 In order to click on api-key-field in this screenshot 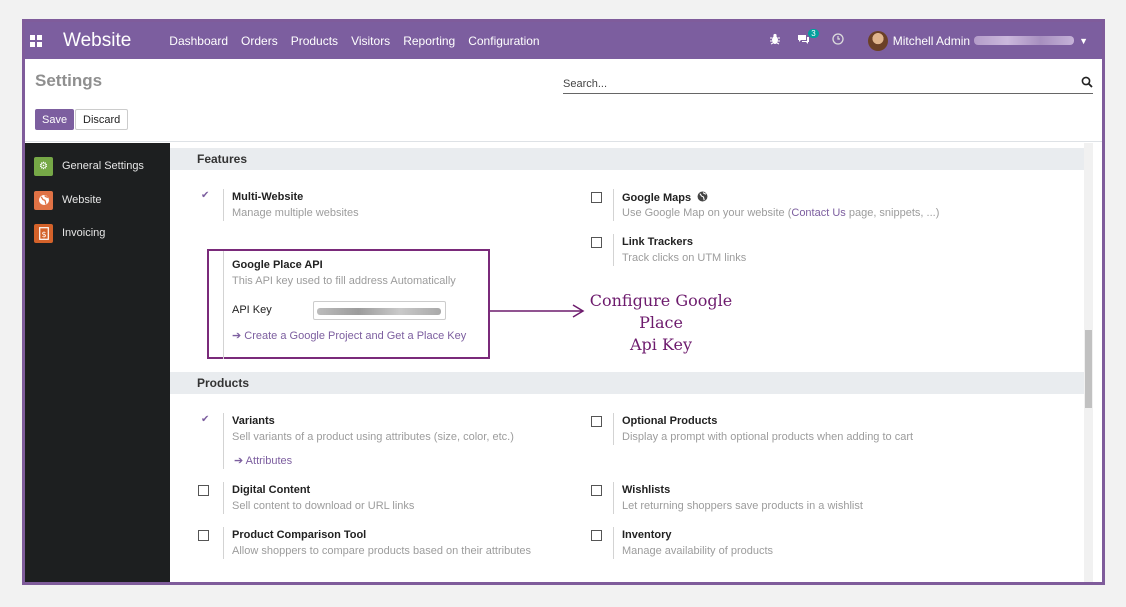, I will do `click(379, 310)`.